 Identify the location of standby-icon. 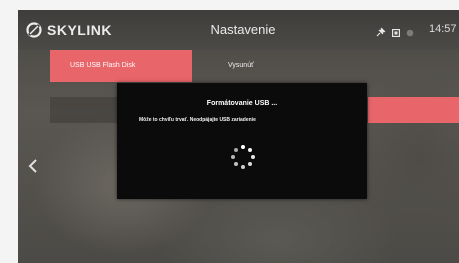
(410, 33).